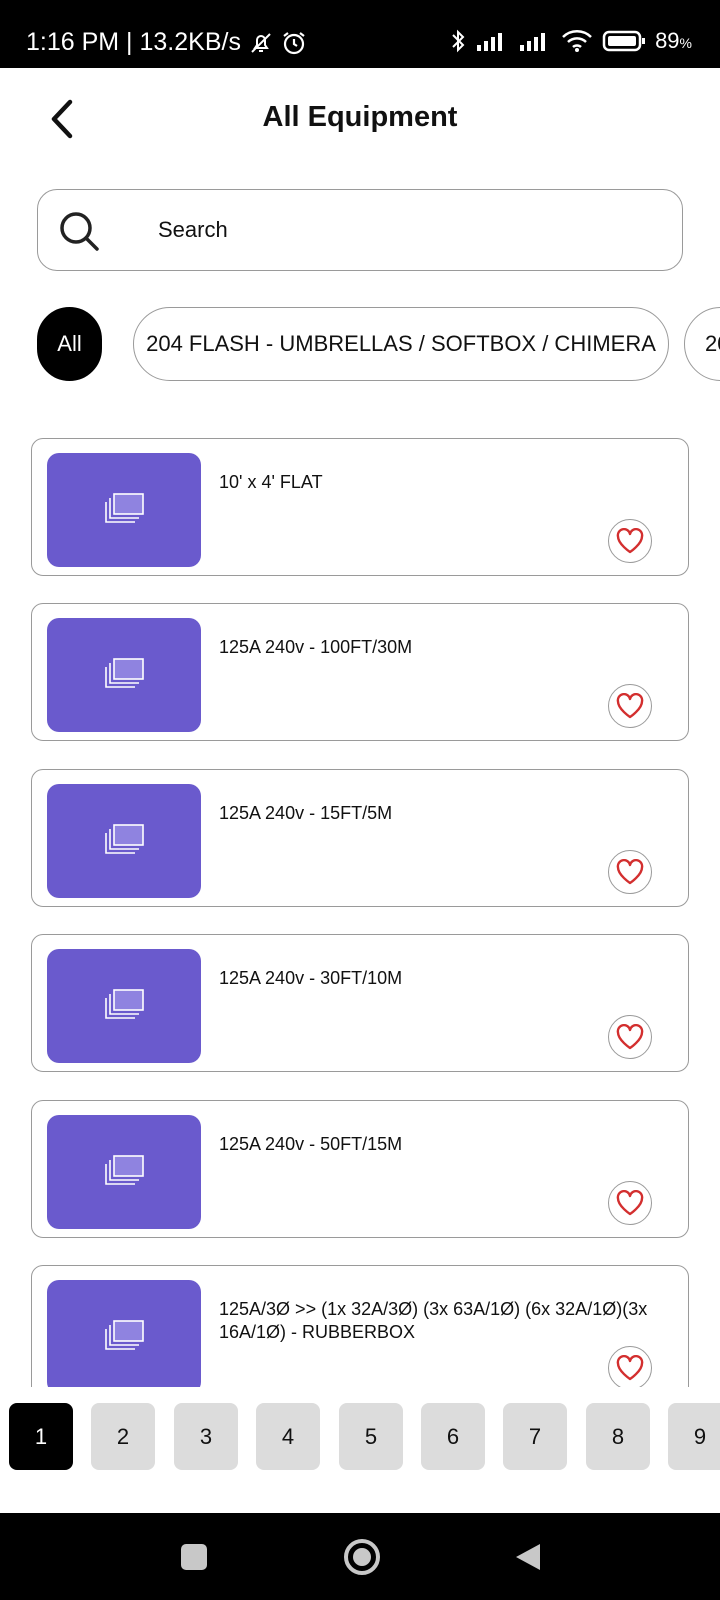  Describe the element at coordinates (261, 43) in the screenshot. I see `mute-bell-icon` at that location.